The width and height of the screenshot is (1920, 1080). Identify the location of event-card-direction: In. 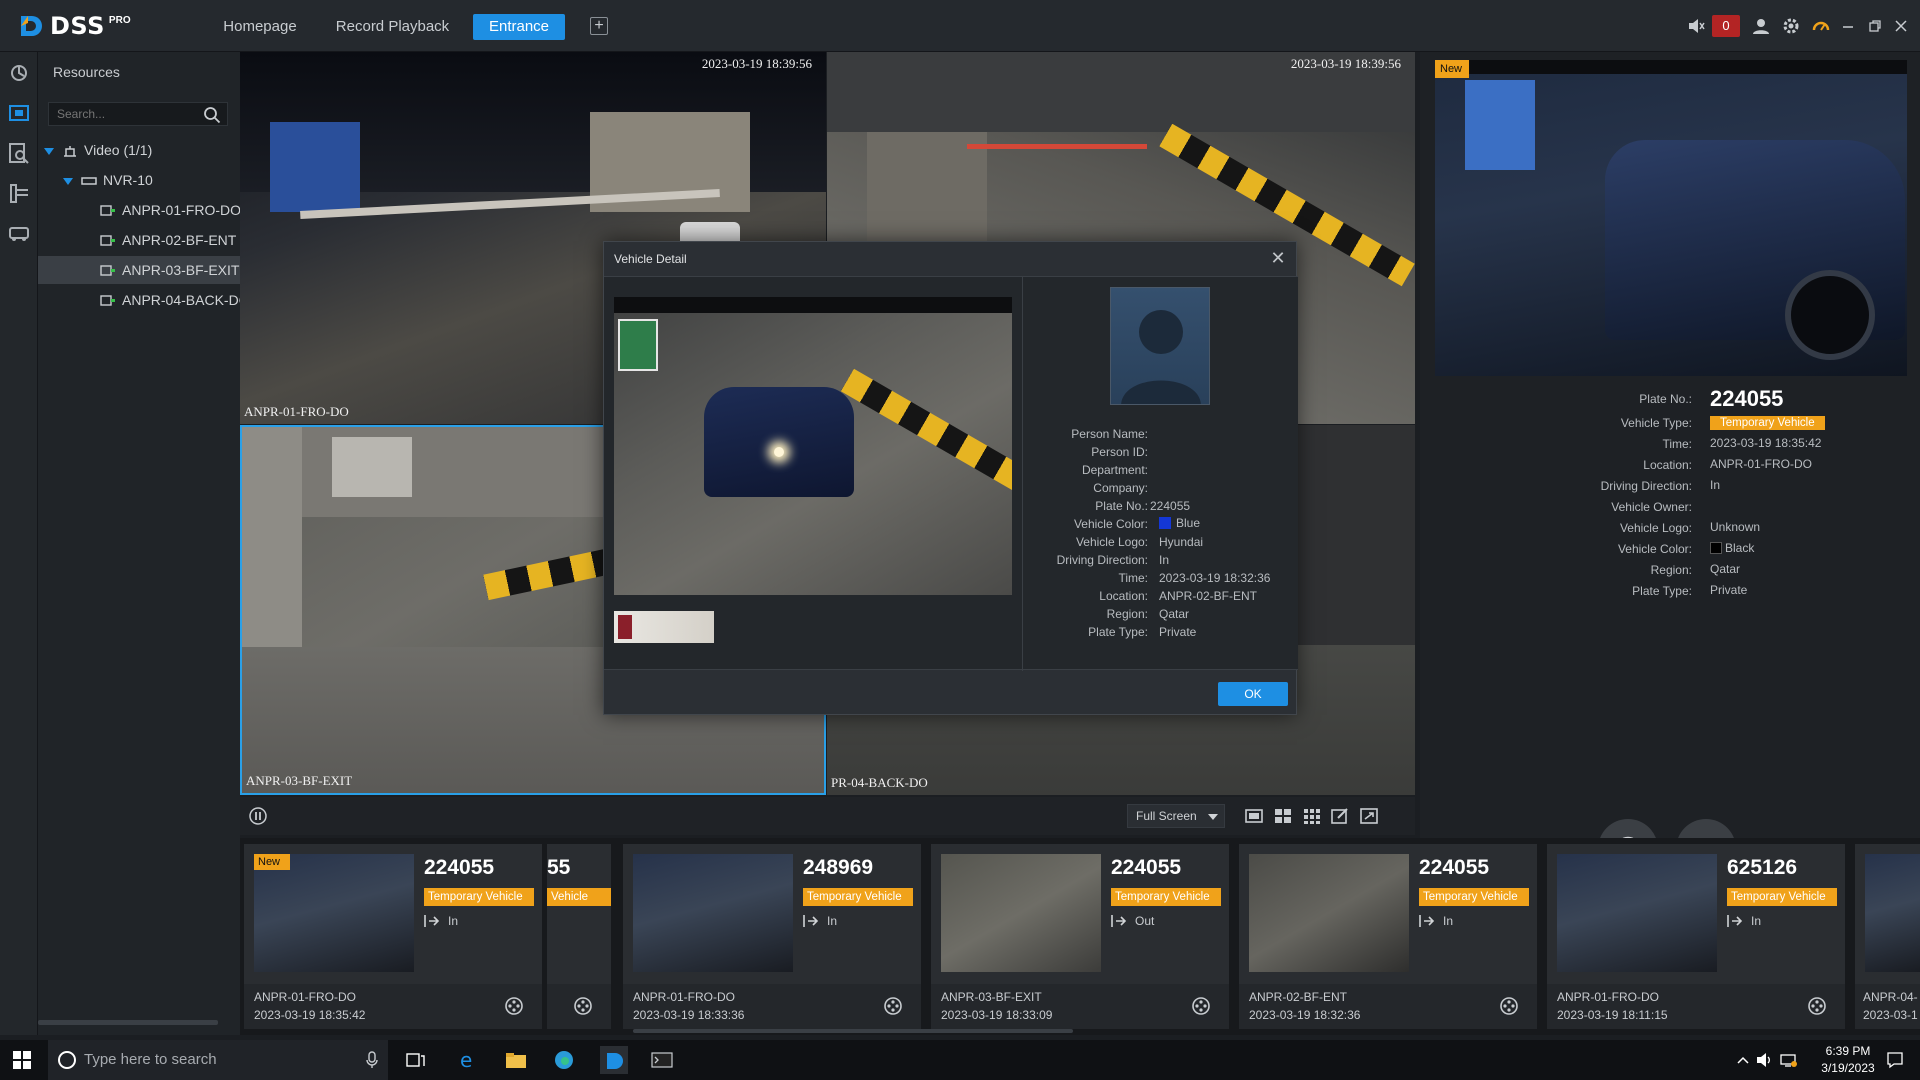
(1744, 921).